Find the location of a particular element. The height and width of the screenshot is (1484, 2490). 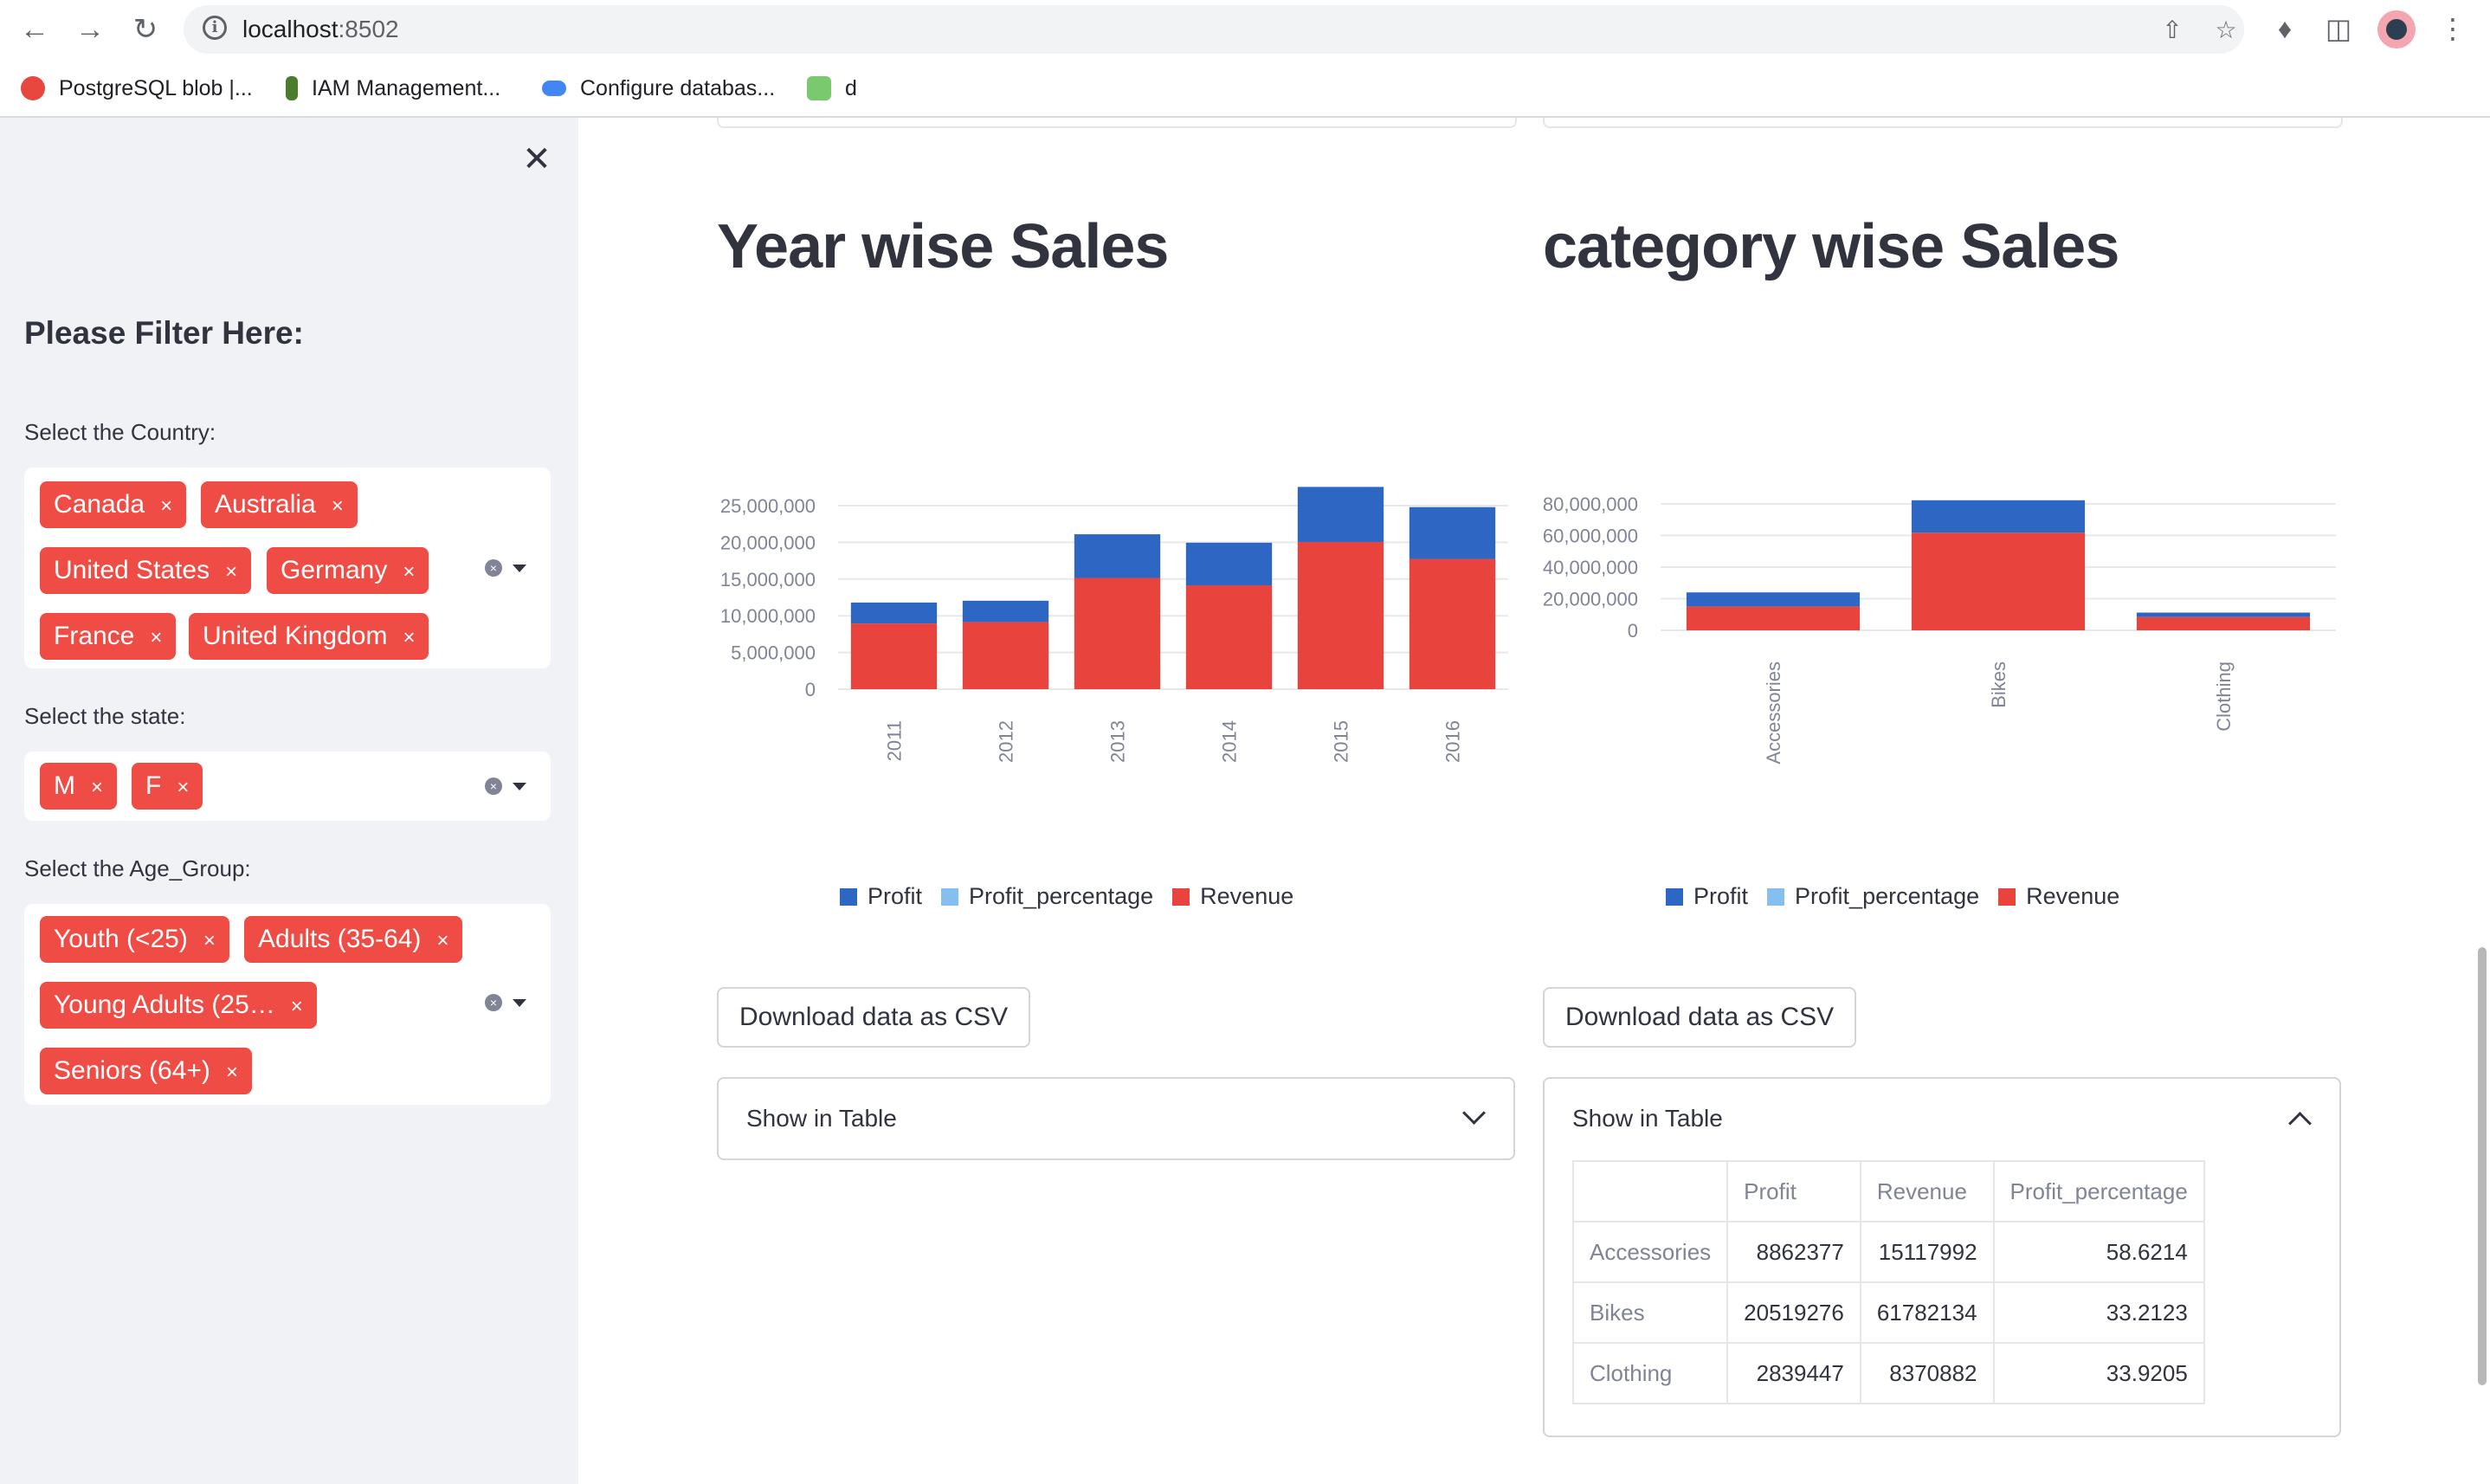

y-tick-label: 10,000,000 is located at coordinates (768, 616).